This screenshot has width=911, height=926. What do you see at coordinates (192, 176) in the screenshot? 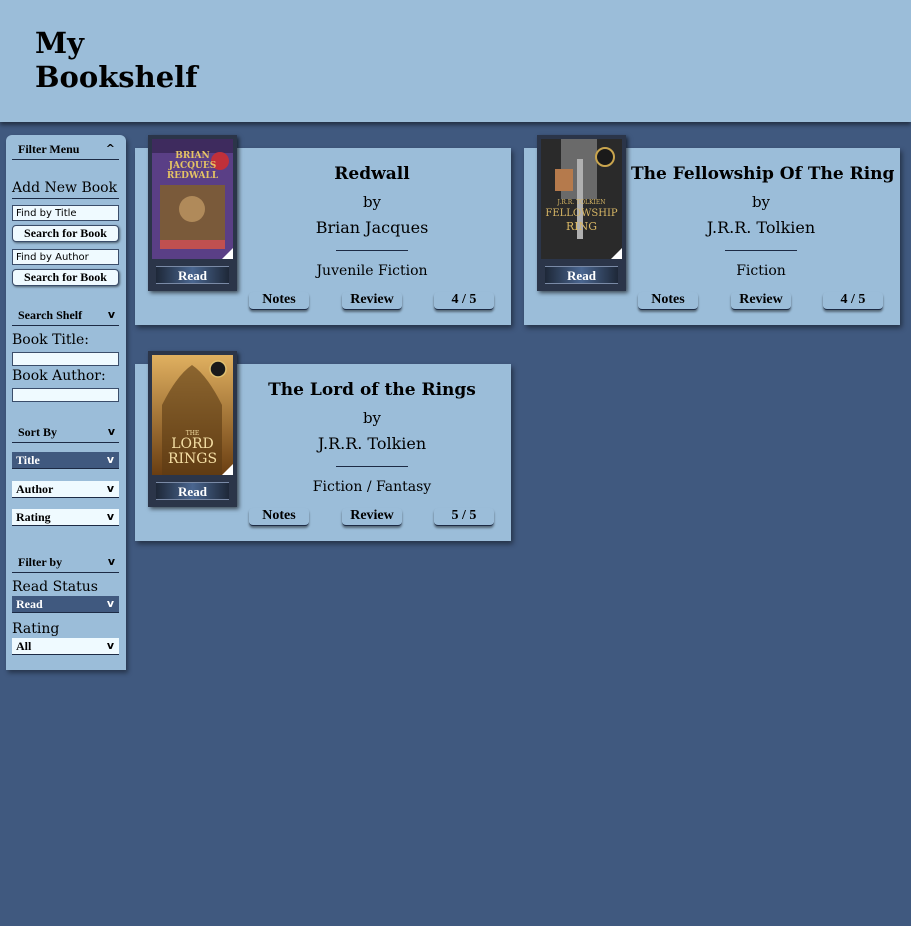
I see `cover-text: REDWALL` at bounding box center [192, 176].